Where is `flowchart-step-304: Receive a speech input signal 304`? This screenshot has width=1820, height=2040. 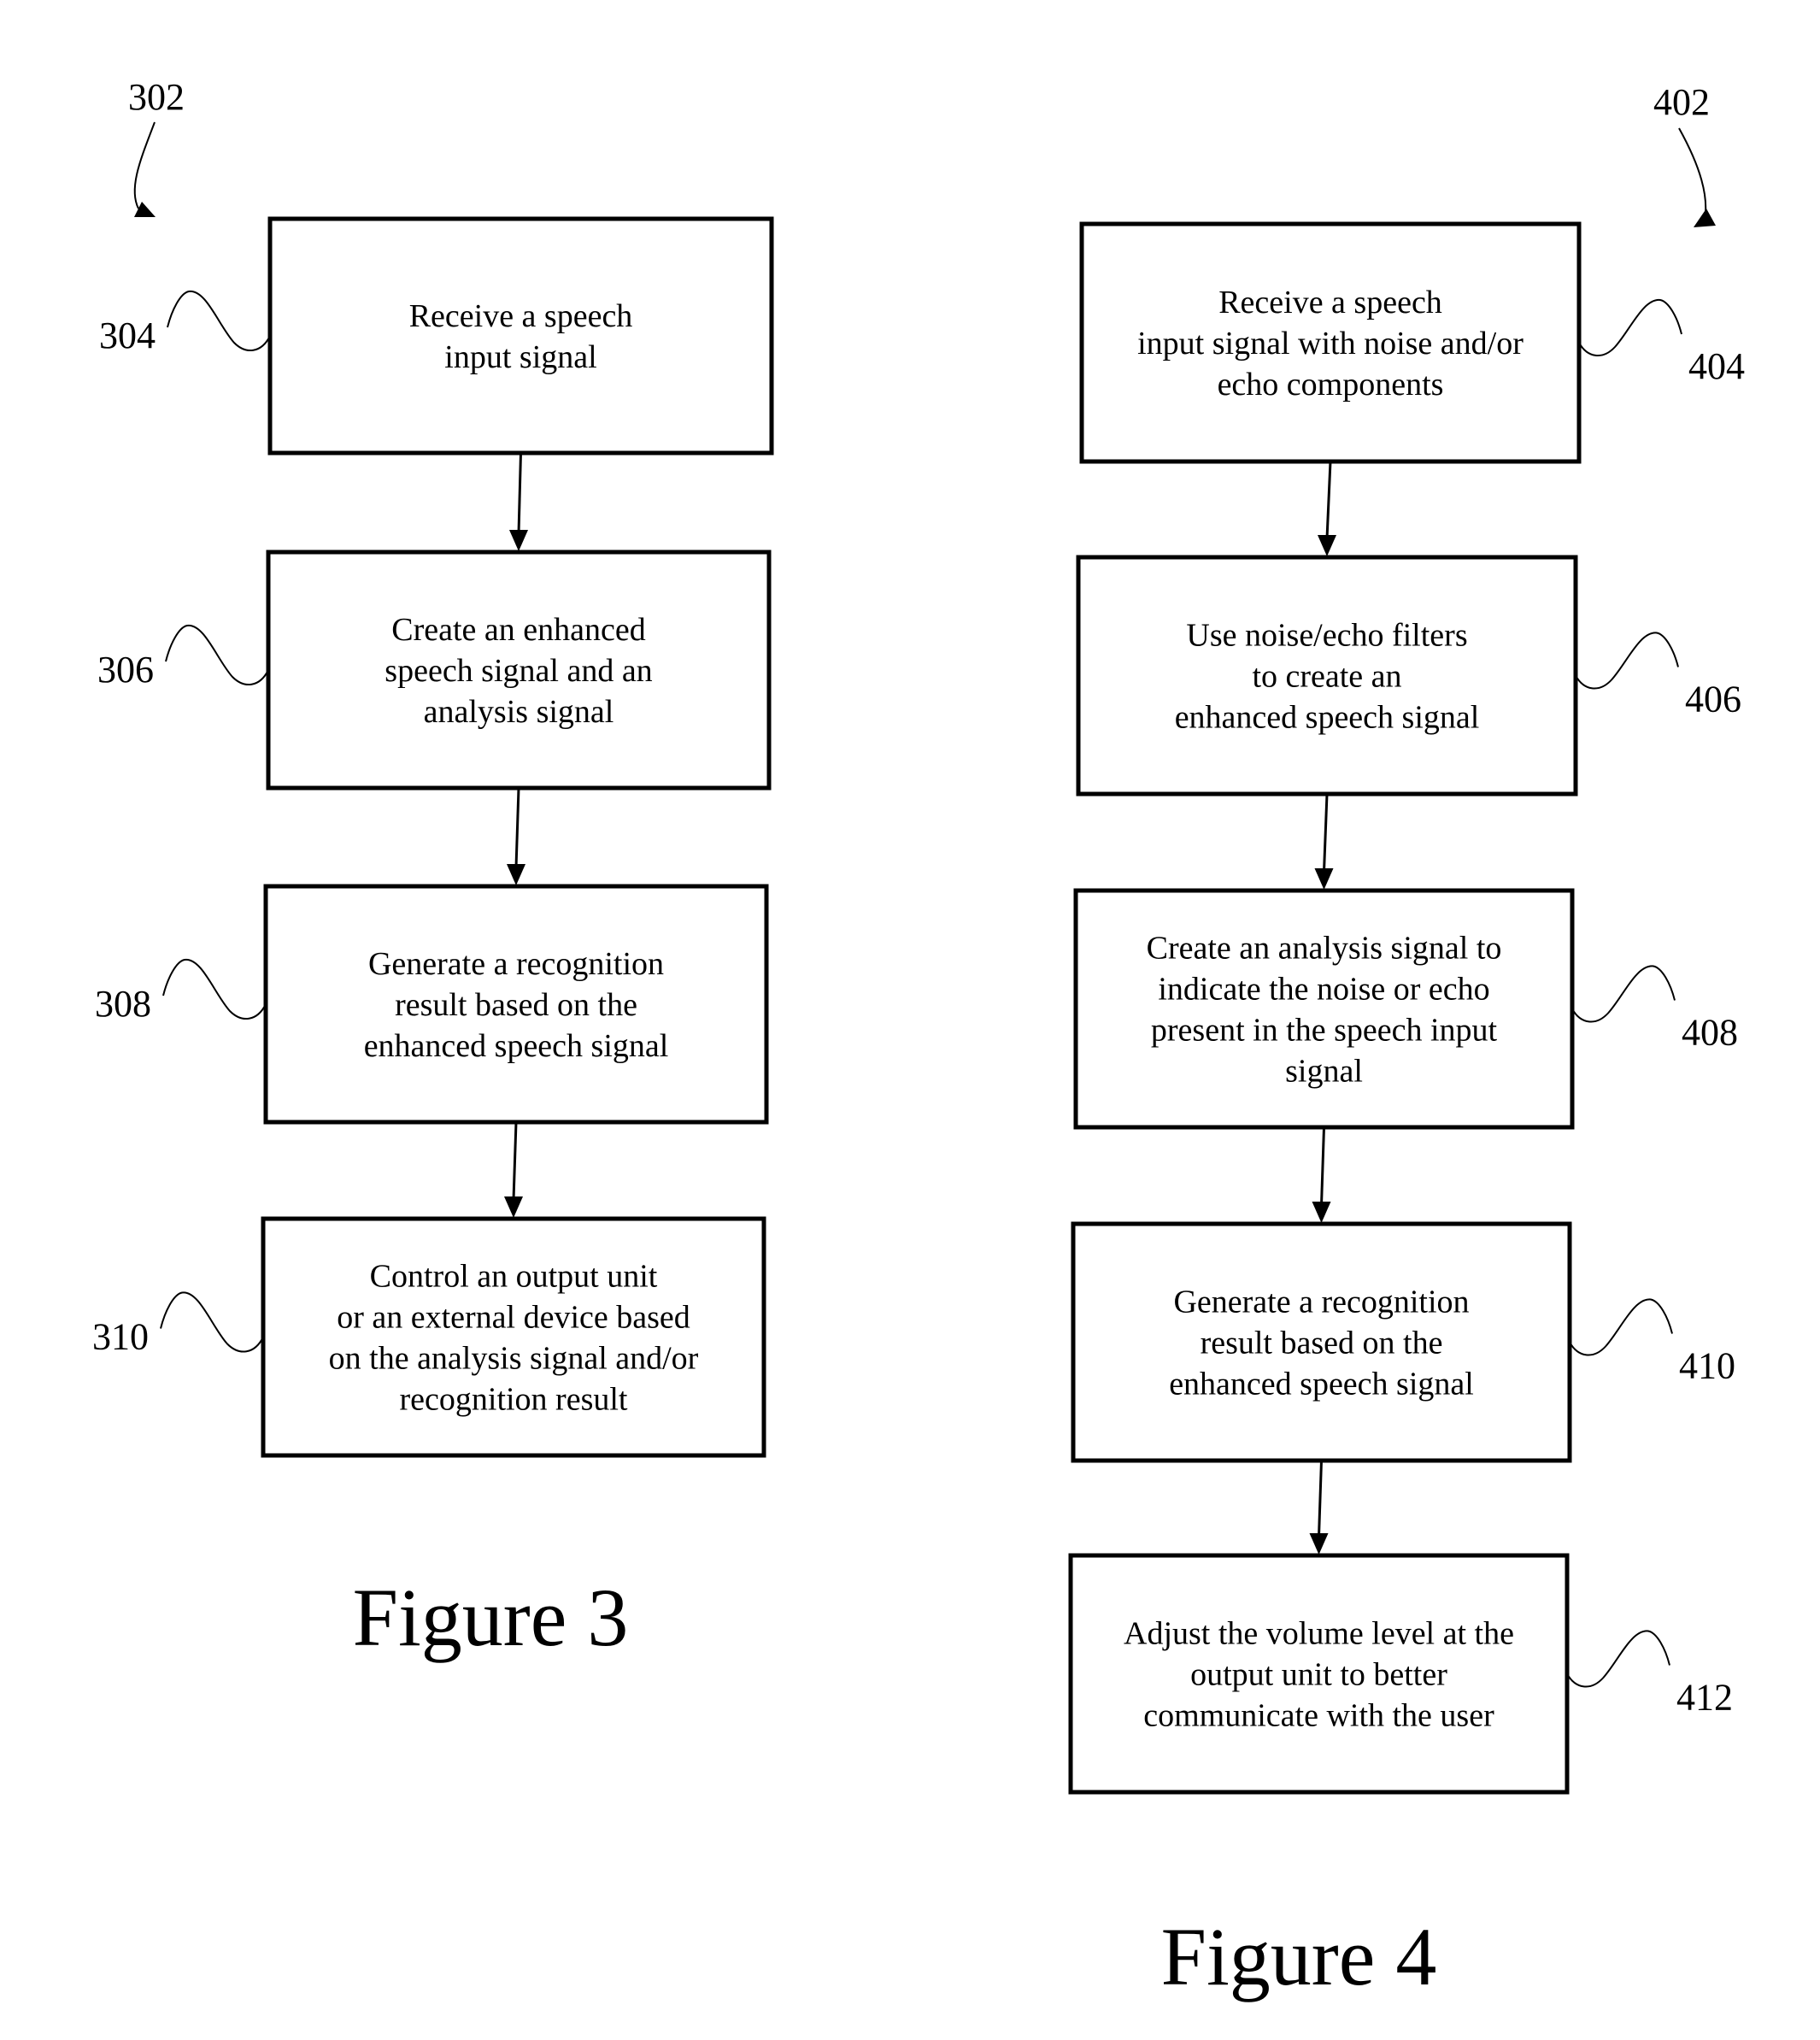
flowchart-step-304: Receive a speech input signal 304 is located at coordinates (437, 336).